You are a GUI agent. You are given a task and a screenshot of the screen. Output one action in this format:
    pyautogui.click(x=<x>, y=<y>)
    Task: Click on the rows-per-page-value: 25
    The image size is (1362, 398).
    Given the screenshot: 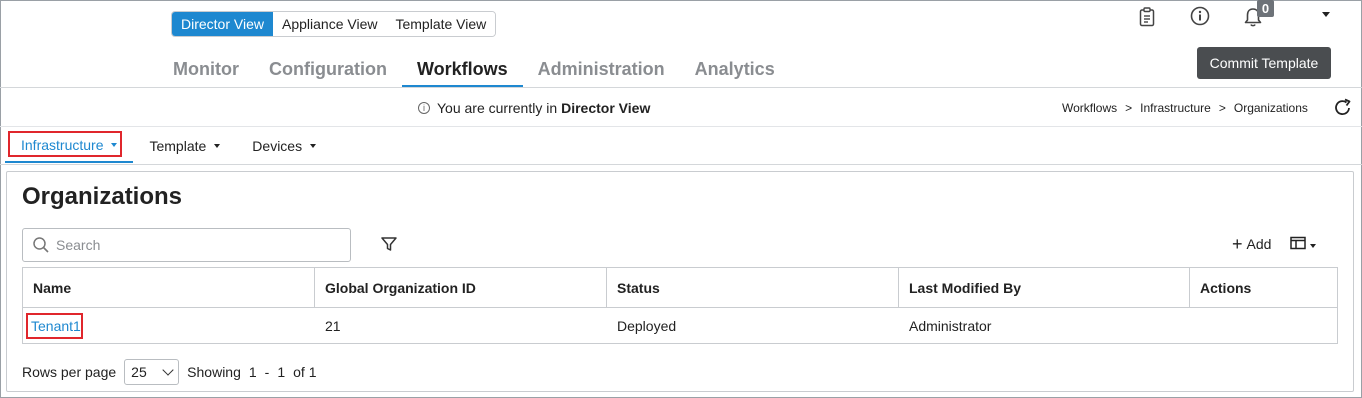 What is the action you would take?
    pyautogui.click(x=139, y=372)
    